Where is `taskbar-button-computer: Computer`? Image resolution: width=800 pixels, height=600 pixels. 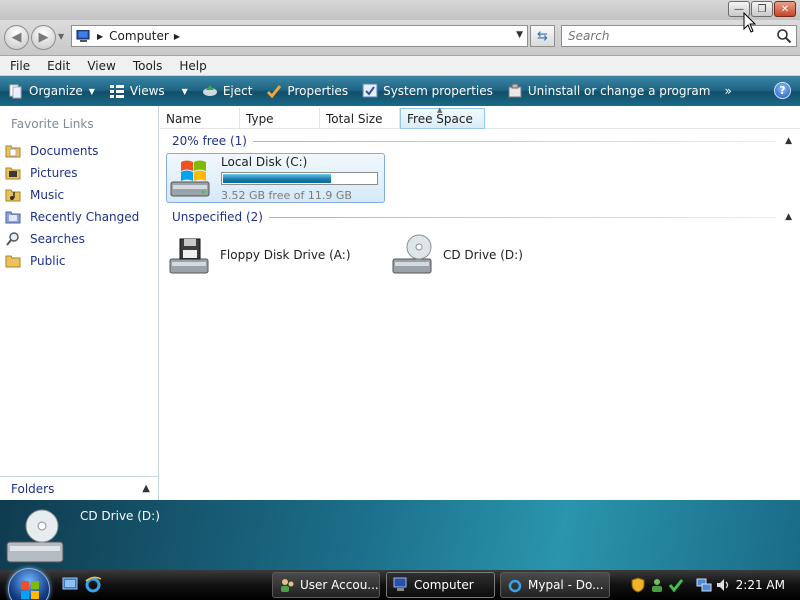
taskbar-button-computer: Computer is located at coordinates (440, 585).